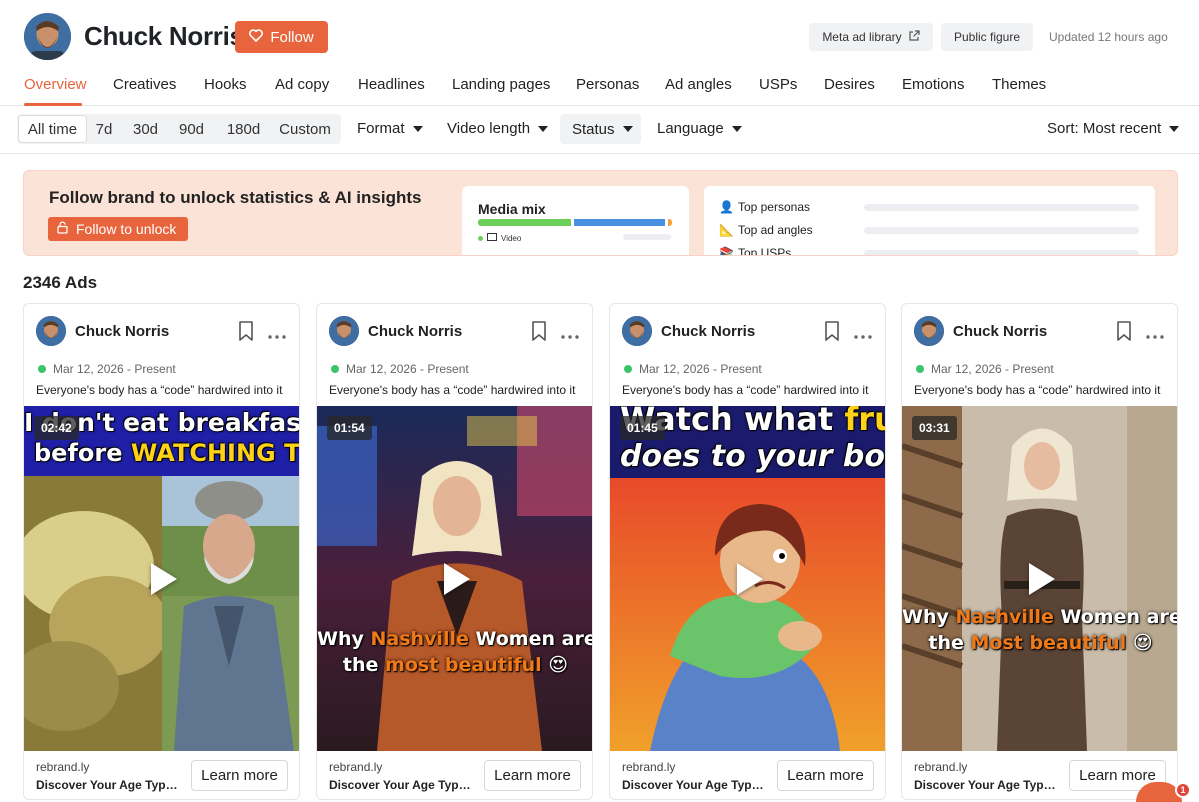 The height and width of the screenshot is (802, 1199). Describe the element at coordinates (144, 84) in the screenshot. I see `tab-creatives: Creatives` at that location.